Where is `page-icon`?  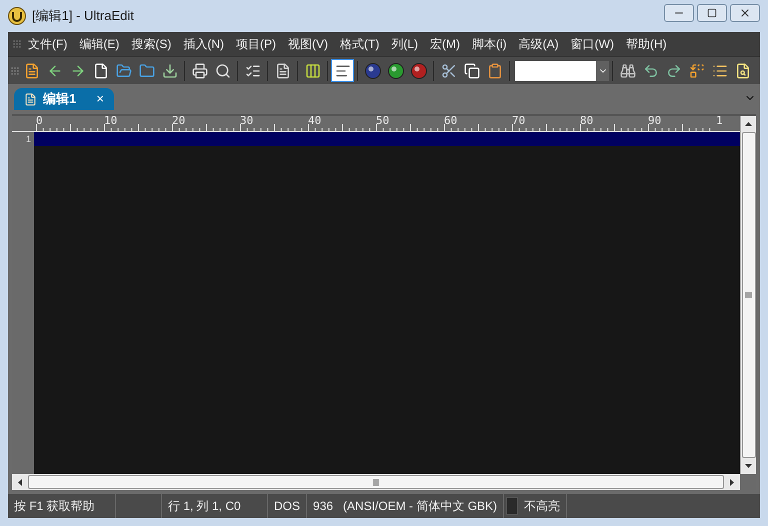
page-icon is located at coordinates (100, 70).